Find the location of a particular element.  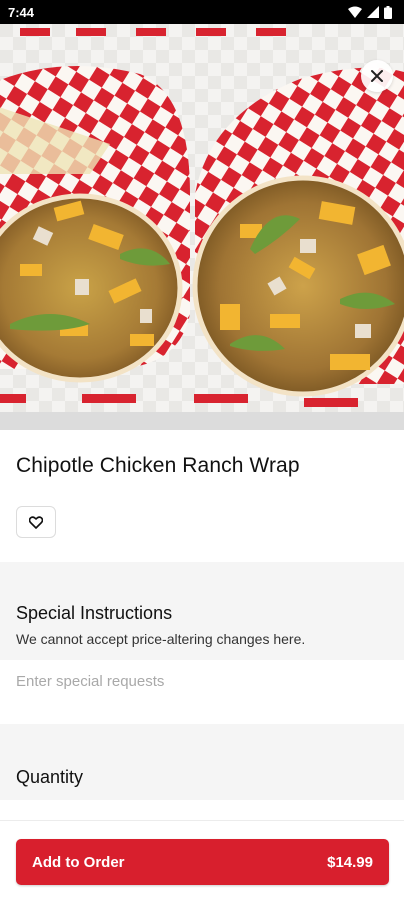

favorite-button is located at coordinates (36, 522).